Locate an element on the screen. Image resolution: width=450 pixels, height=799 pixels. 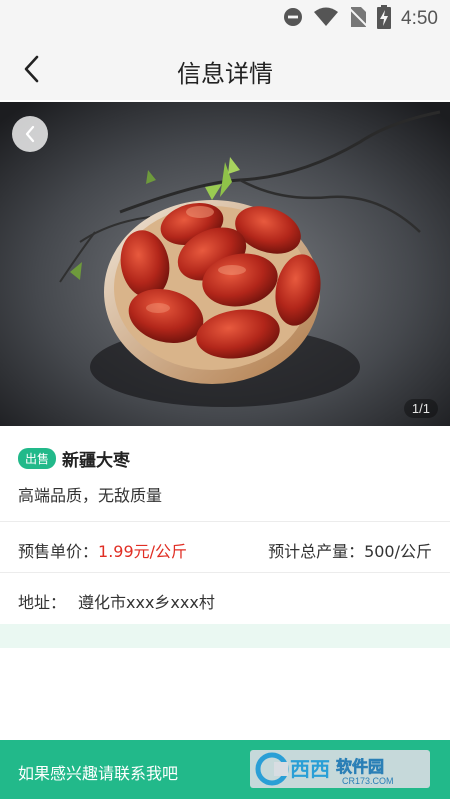
image-counter: 1/1 is located at coordinates (420, 408).